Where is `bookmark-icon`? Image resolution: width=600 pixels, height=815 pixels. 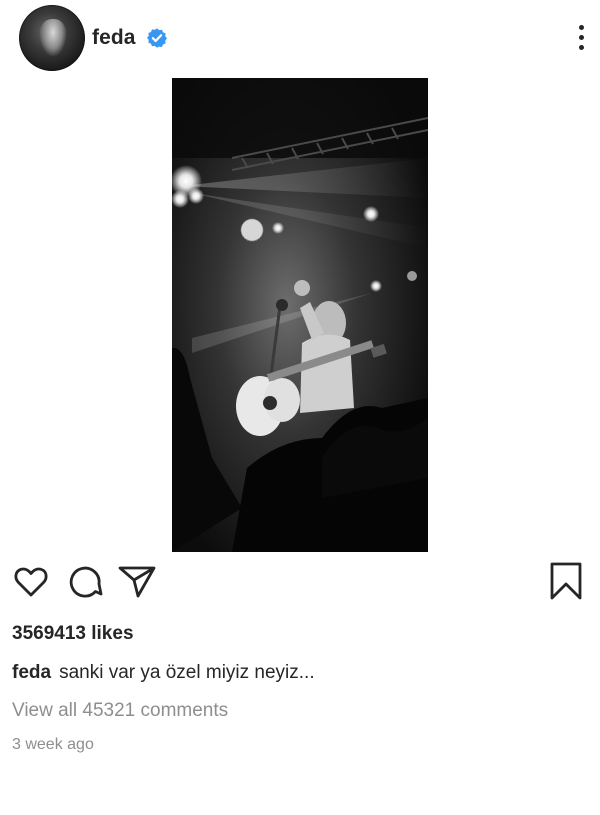
bookmark-icon is located at coordinates (566, 581).